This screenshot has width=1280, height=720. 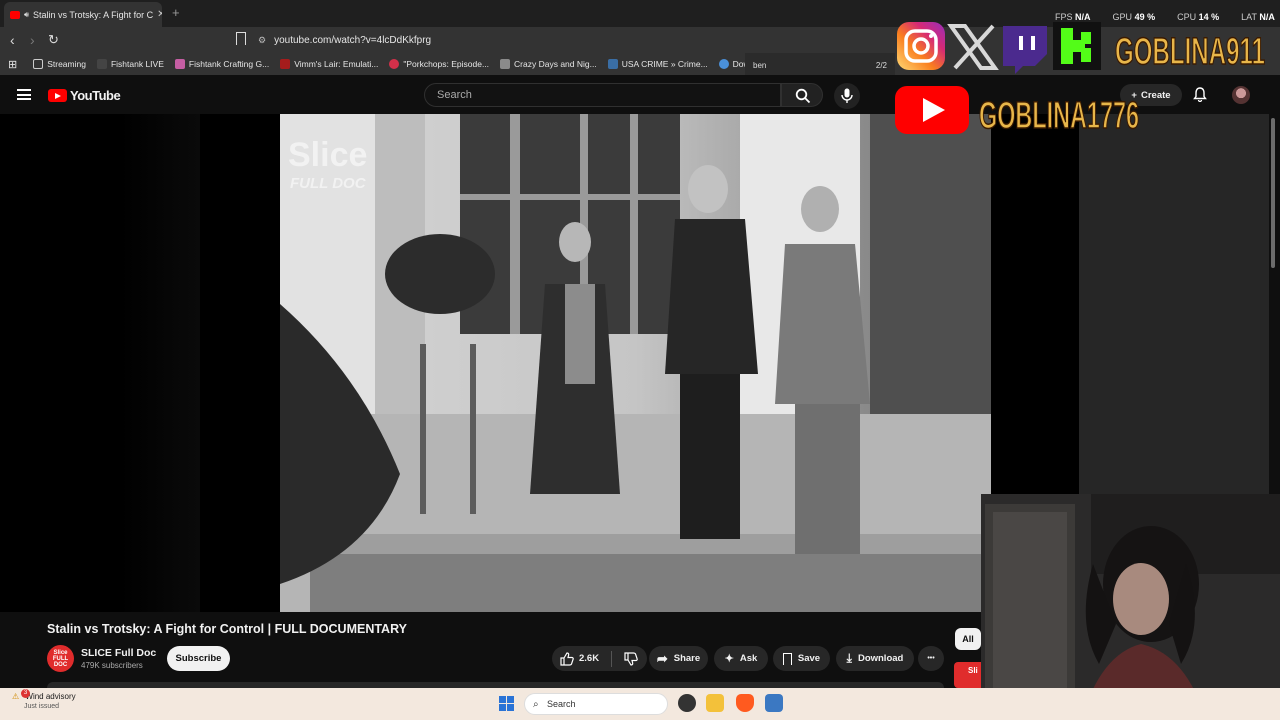 I want to click on youtube-logo: YouTube, so click(x=84, y=95).